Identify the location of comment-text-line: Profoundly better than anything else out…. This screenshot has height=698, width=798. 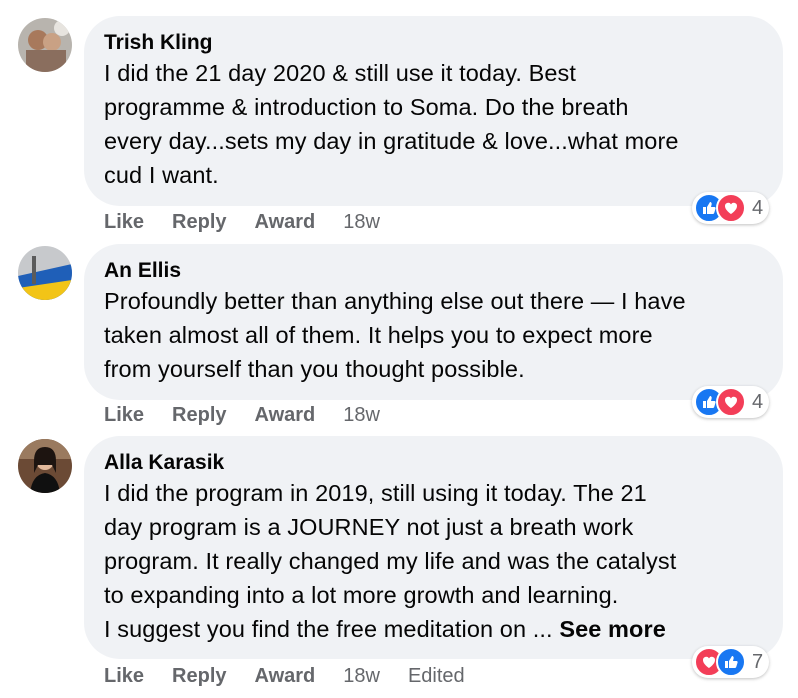
(395, 301).